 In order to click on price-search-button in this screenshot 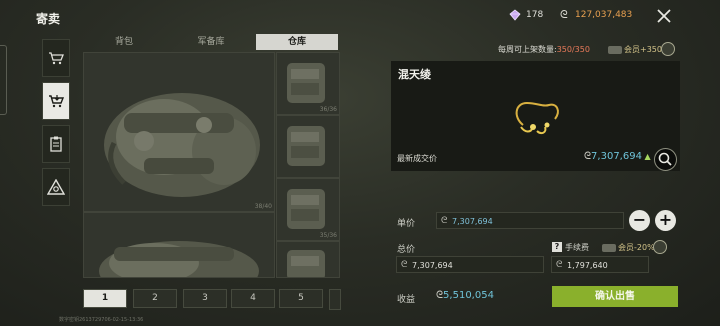, I will do `click(665, 159)`.